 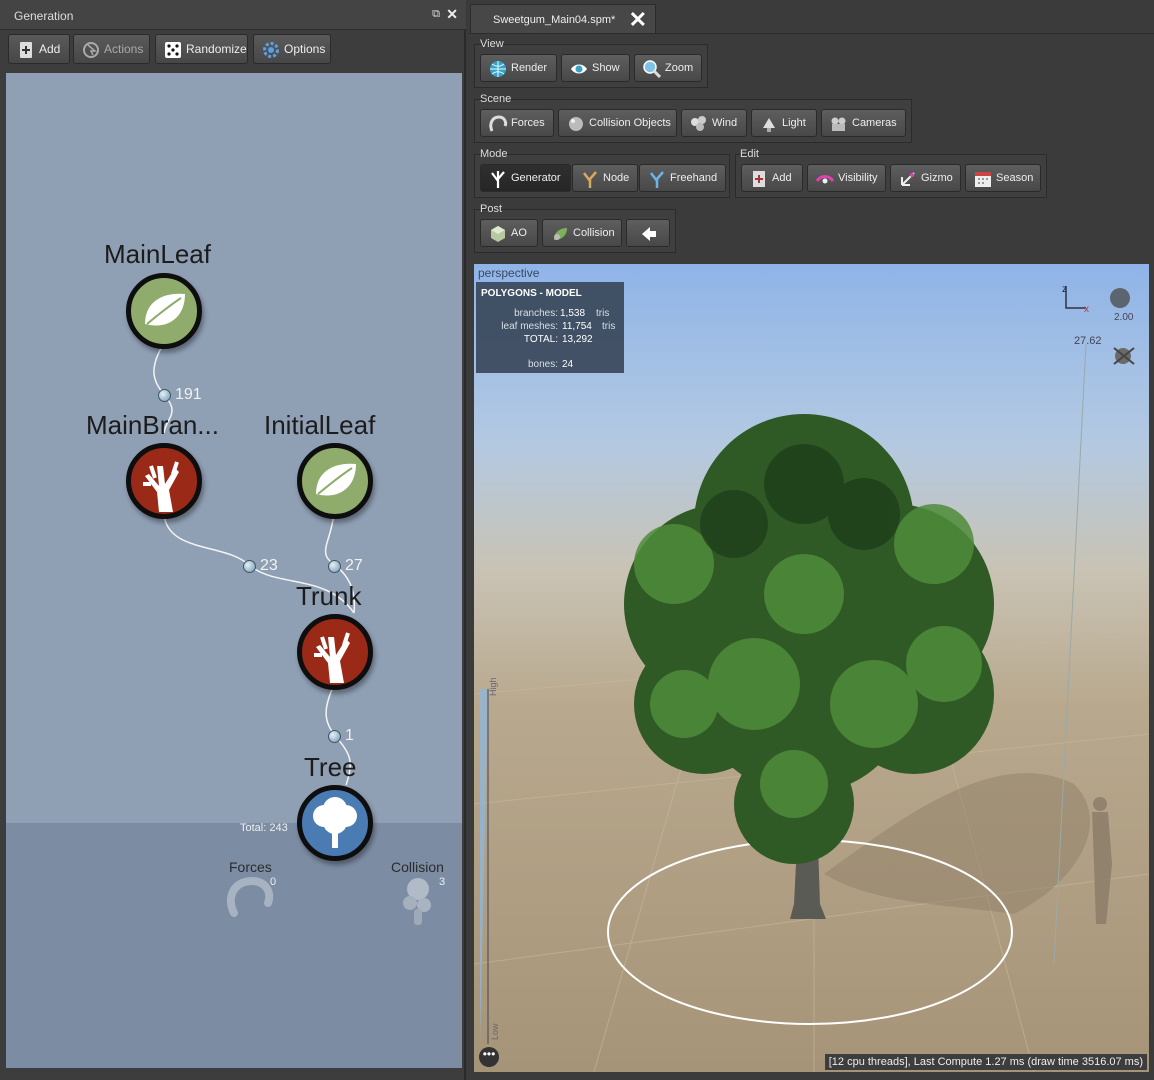 I want to click on ao-cube-icon, so click(x=498, y=234).